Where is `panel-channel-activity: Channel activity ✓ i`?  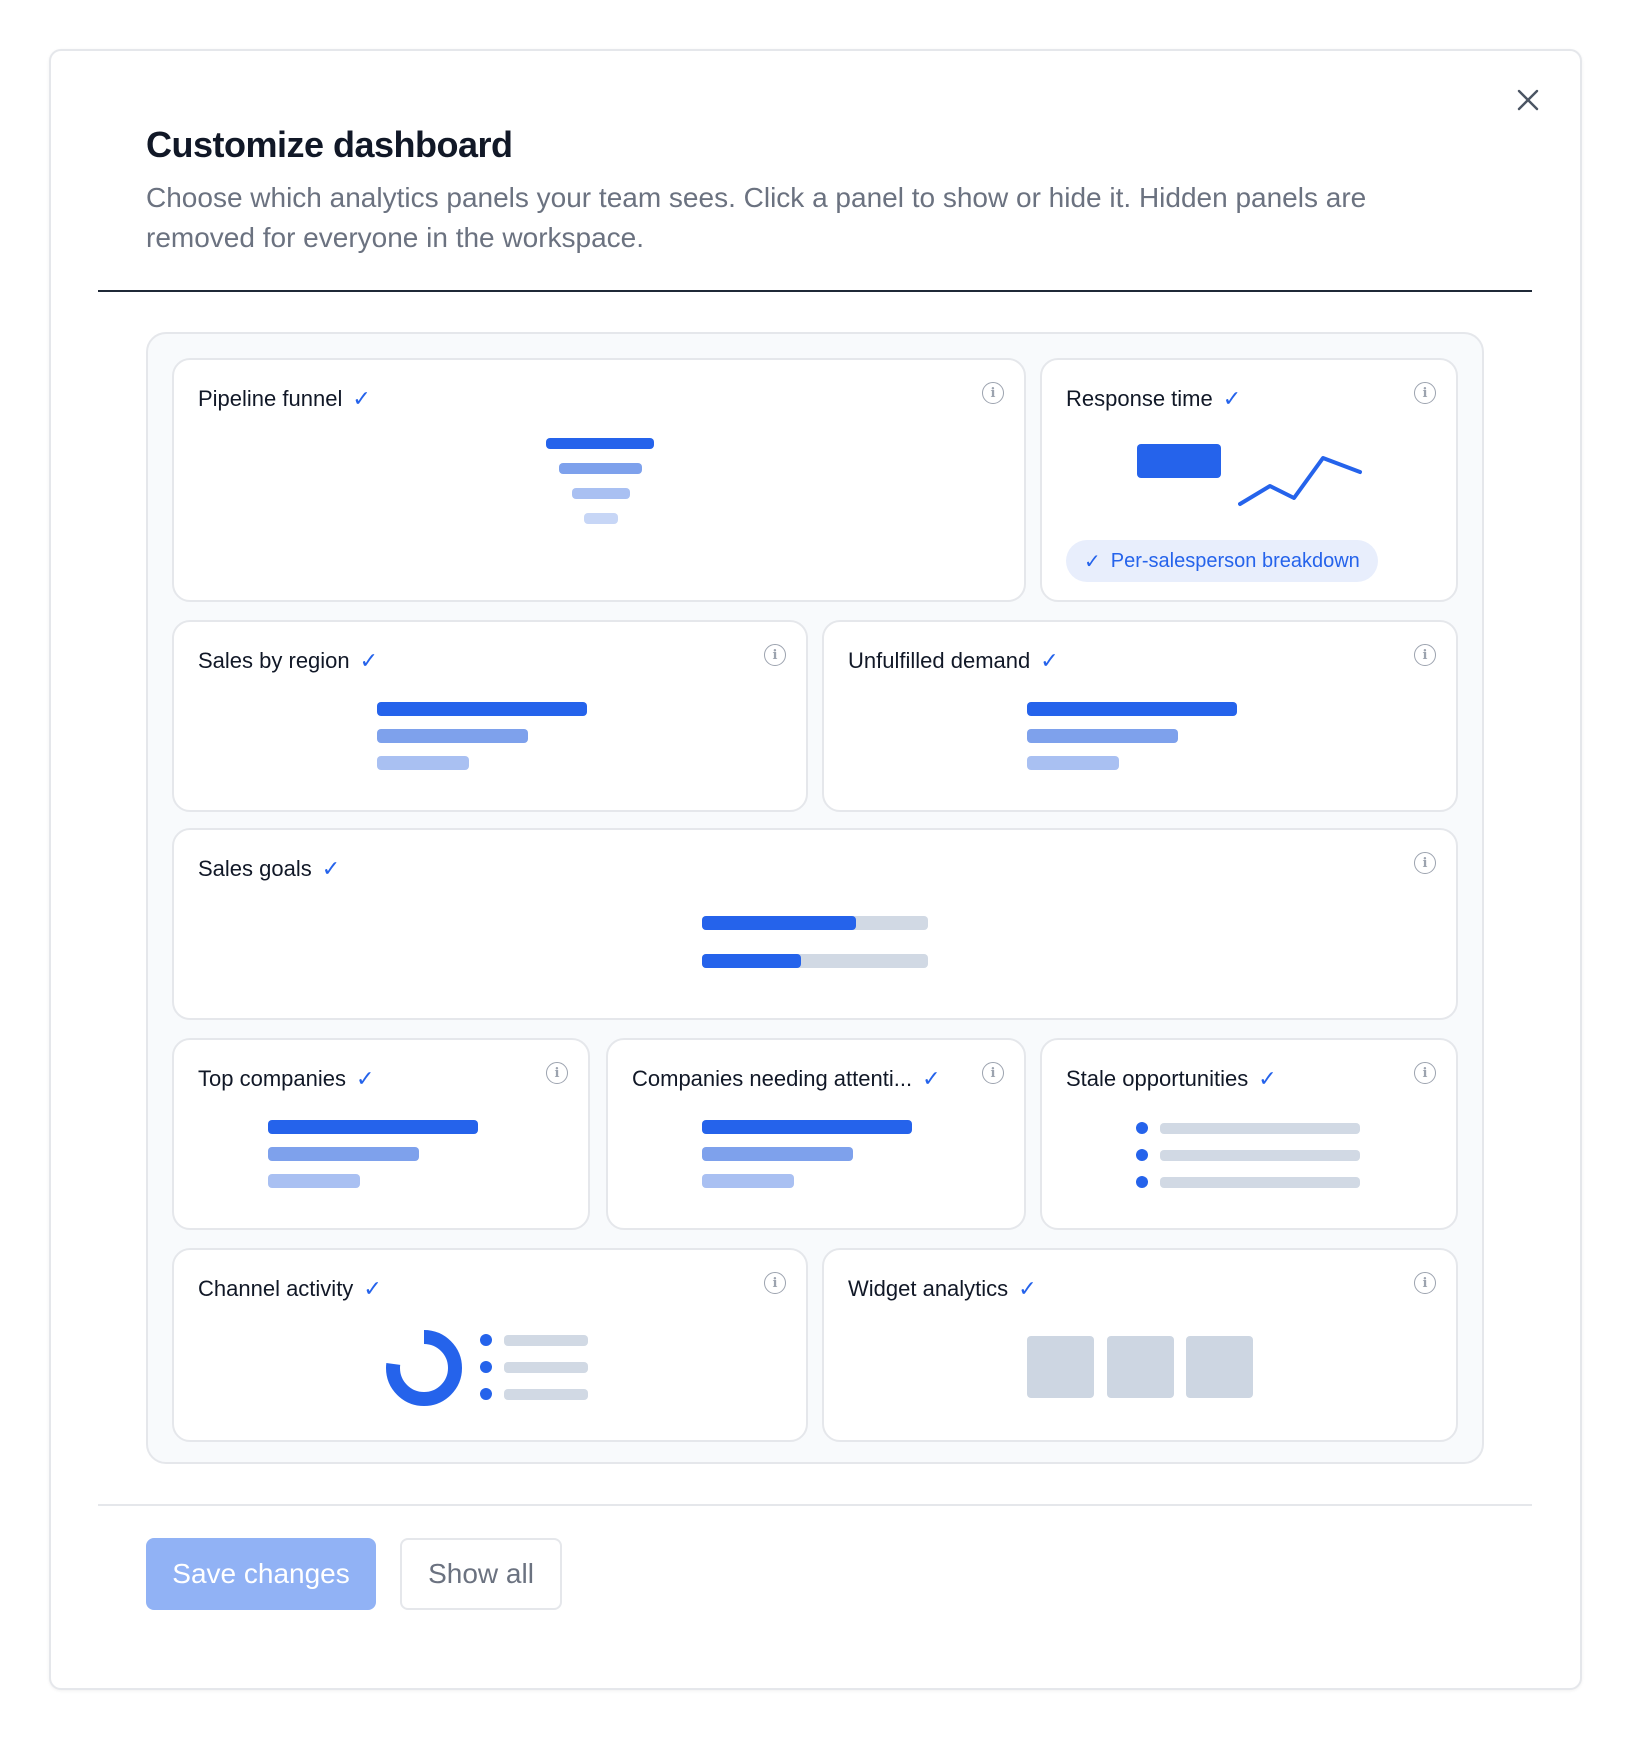 panel-channel-activity: Channel activity ✓ i is located at coordinates (490, 1345).